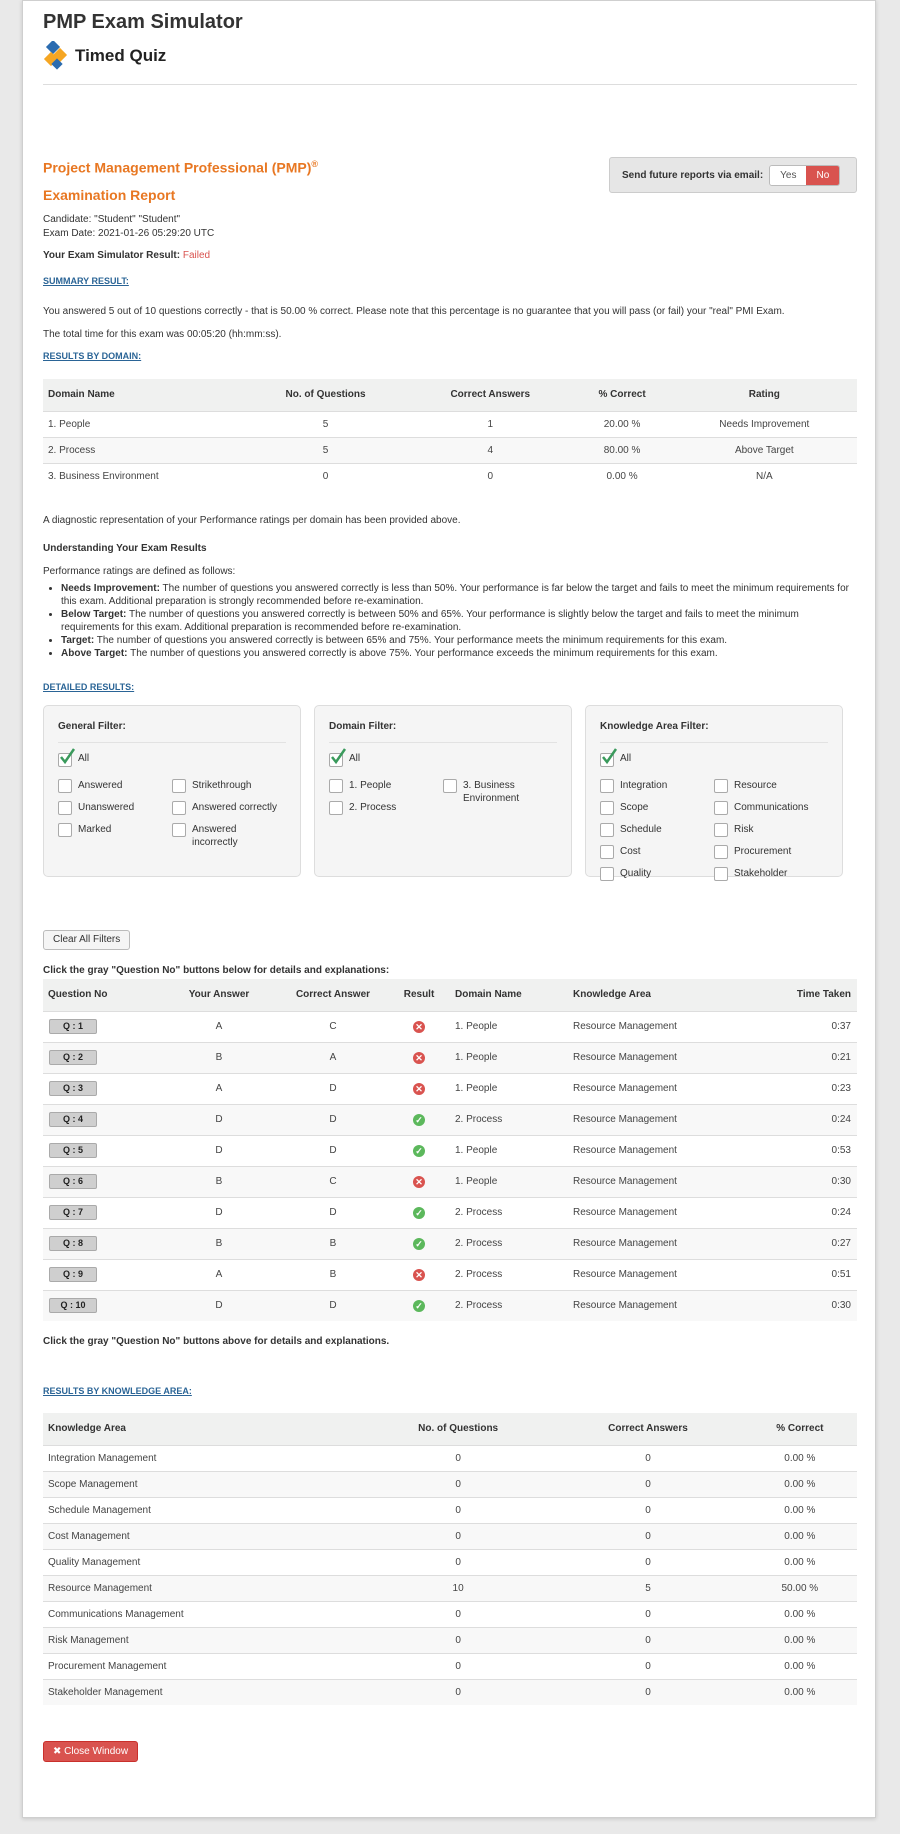 Image resolution: width=900 pixels, height=1834 pixels. What do you see at coordinates (88, 687) in the screenshot?
I see `detailed-results-link: DETAILED RESULTS:` at bounding box center [88, 687].